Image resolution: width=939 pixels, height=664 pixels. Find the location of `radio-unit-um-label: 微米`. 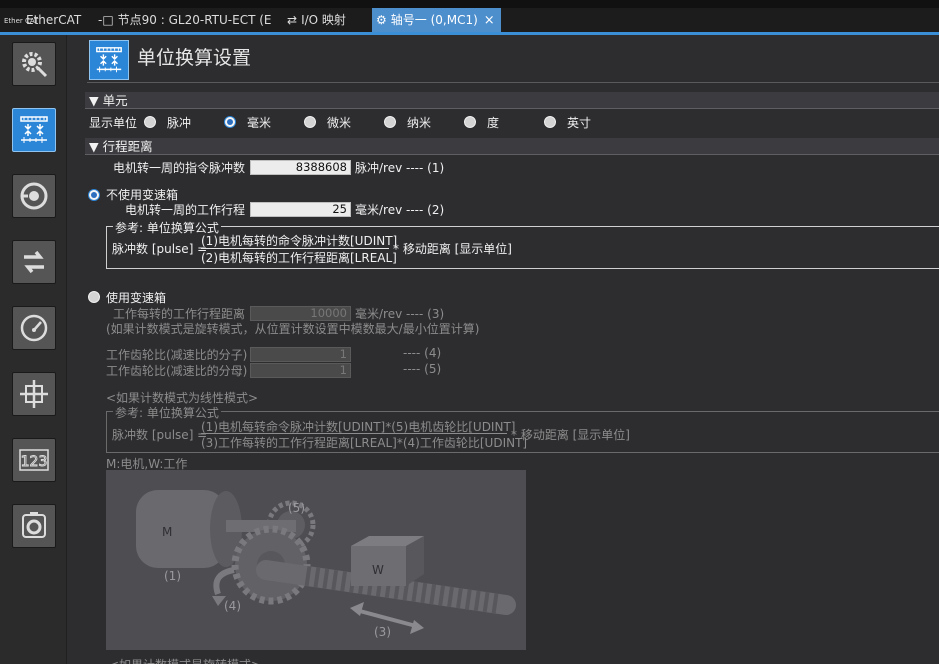

radio-unit-um-label: 微米 is located at coordinates (339, 123).